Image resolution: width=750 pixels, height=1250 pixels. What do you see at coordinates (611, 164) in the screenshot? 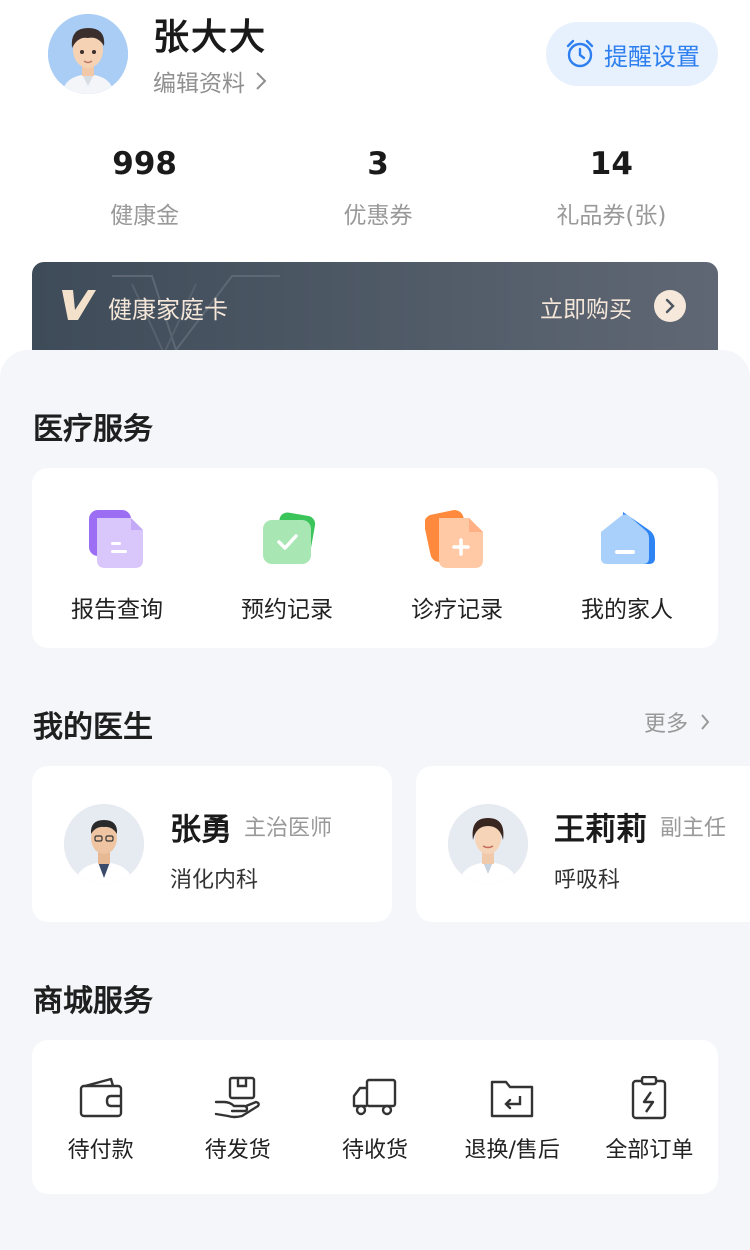
I see `stat-value: 14` at bounding box center [611, 164].